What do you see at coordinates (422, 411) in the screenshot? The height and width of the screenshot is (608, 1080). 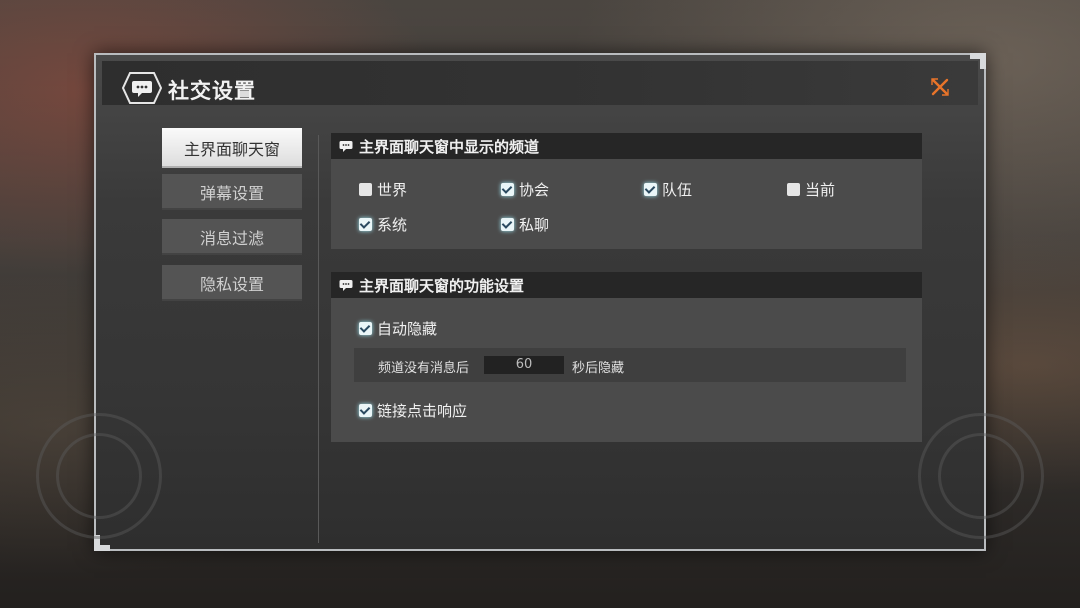 I see `checkbox-label: 链接点击响应` at bounding box center [422, 411].